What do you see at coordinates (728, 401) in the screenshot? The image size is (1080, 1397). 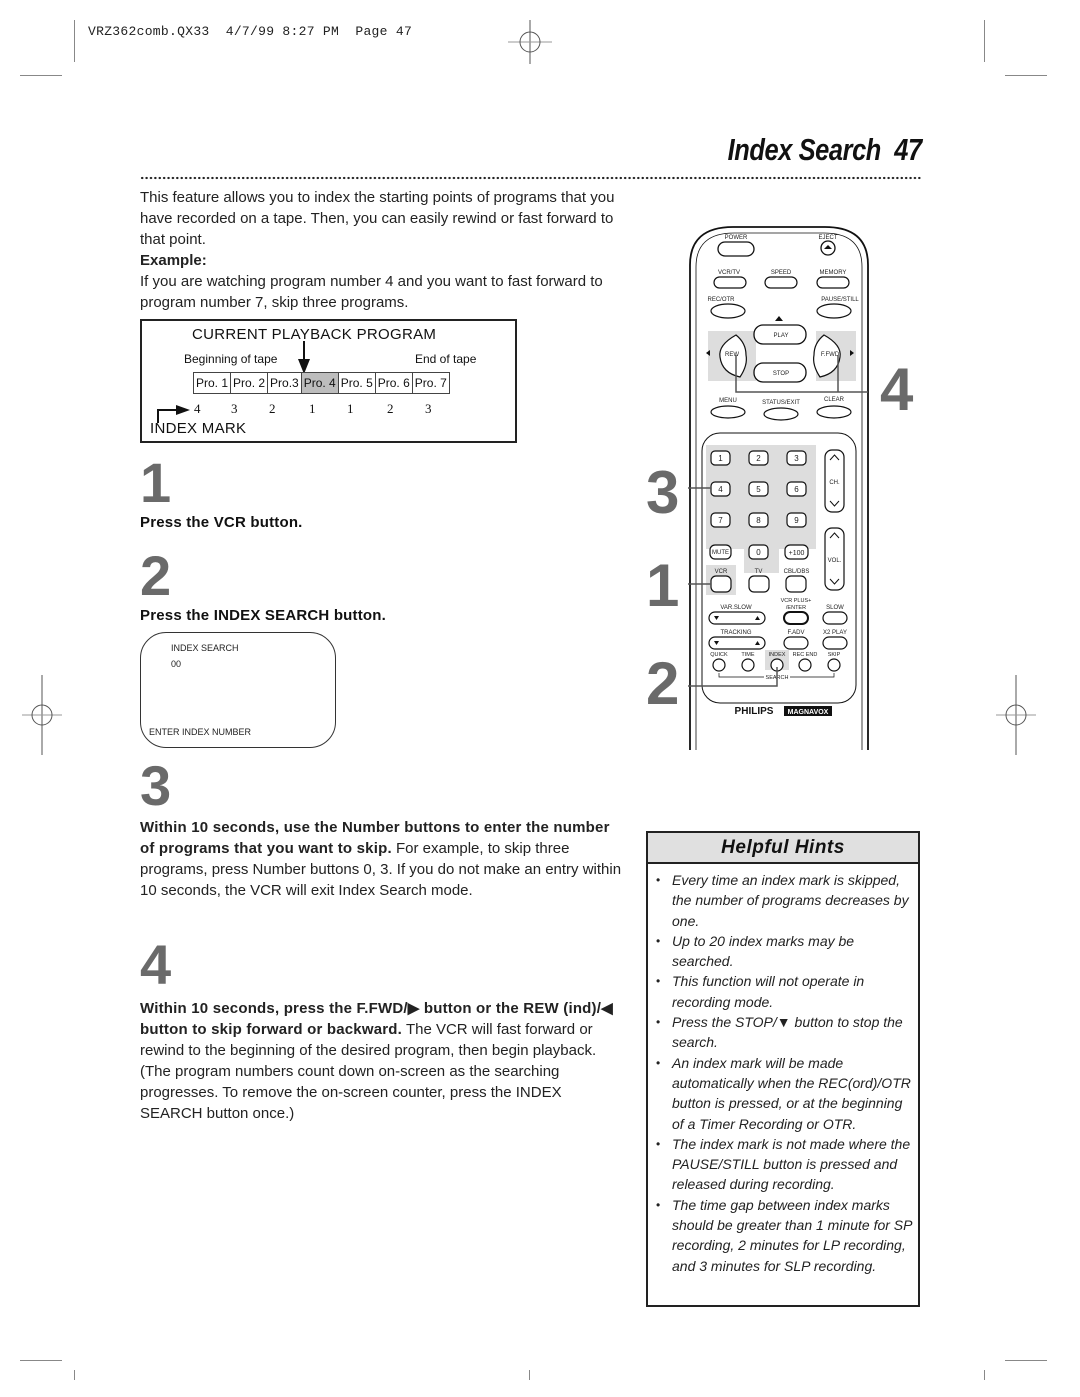 I see `menu-label: MENU` at bounding box center [728, 401].